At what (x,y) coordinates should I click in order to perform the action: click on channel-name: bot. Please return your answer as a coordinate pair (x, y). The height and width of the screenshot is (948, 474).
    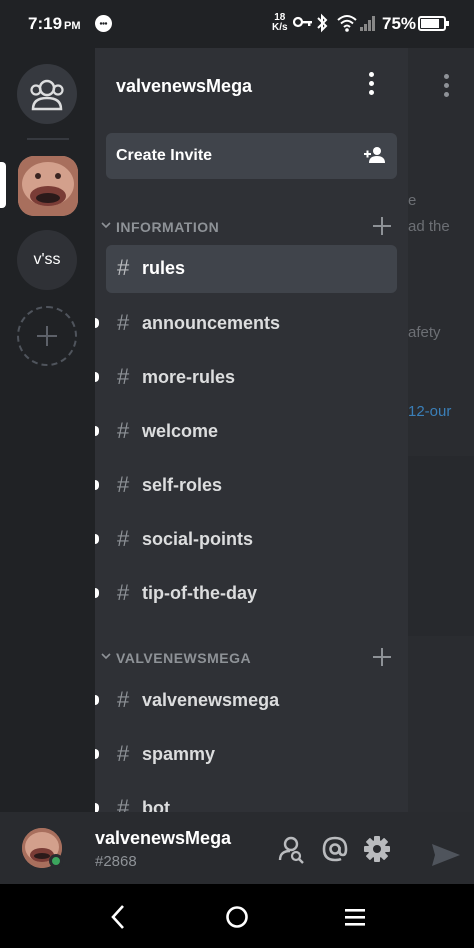
    Looking at the image, I should click on (156, 805).